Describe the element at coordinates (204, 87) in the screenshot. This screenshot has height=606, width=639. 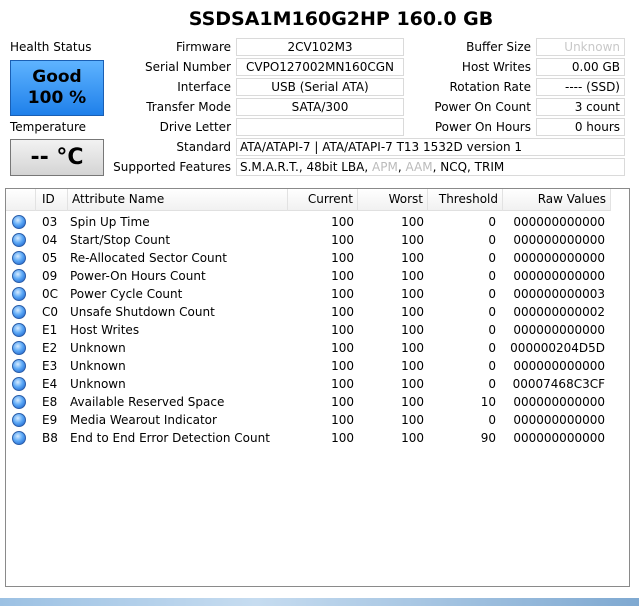
I see `interface-label: Interface` at that location.